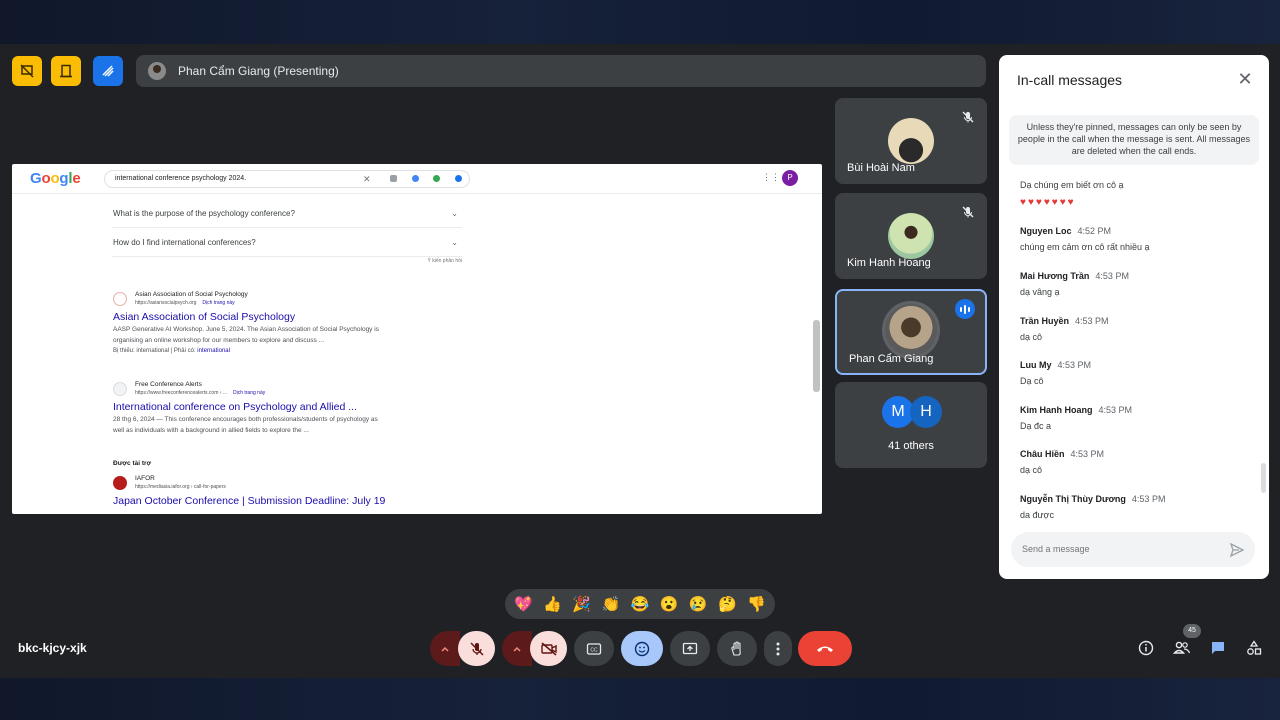  Describe the element at coordinates (204, 317) in the screenshot. I see `result-title: Asian Association of Social Psychology` at that location.